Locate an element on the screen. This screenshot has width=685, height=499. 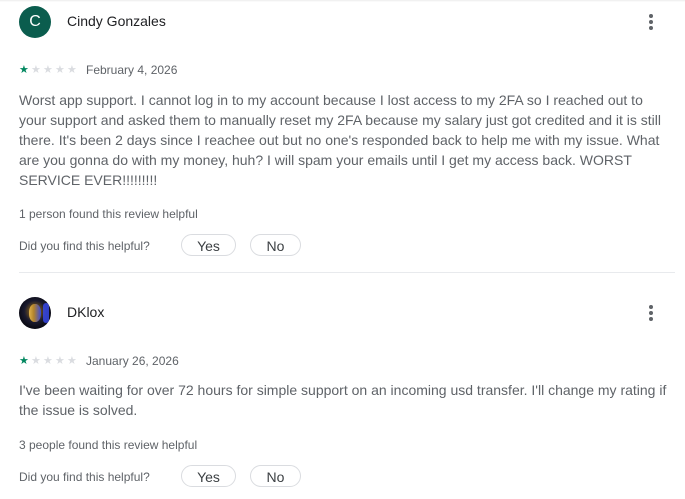
avatar: C is located at coordinates (35, 22).